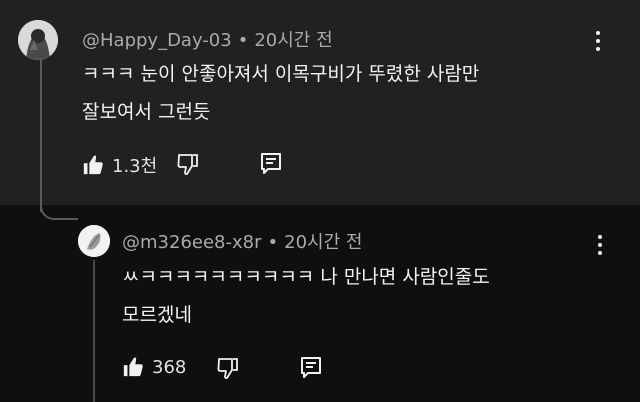  I want to click on like-button: 368, so click(154, 367).